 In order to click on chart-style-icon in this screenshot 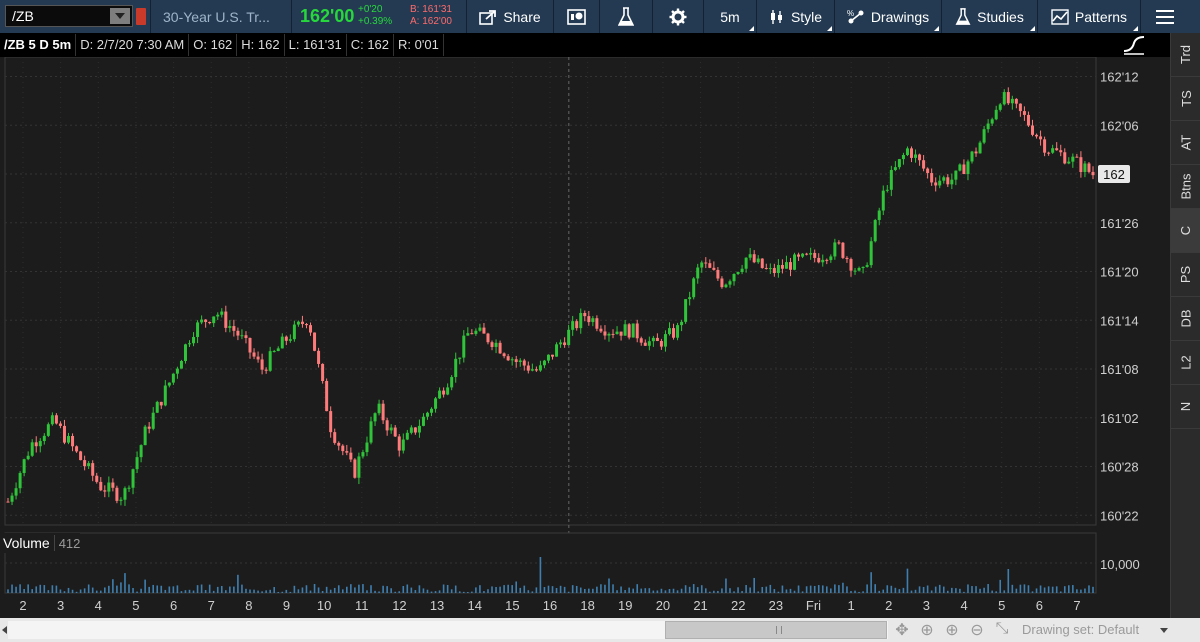, I will do `click(1134, 45)`.